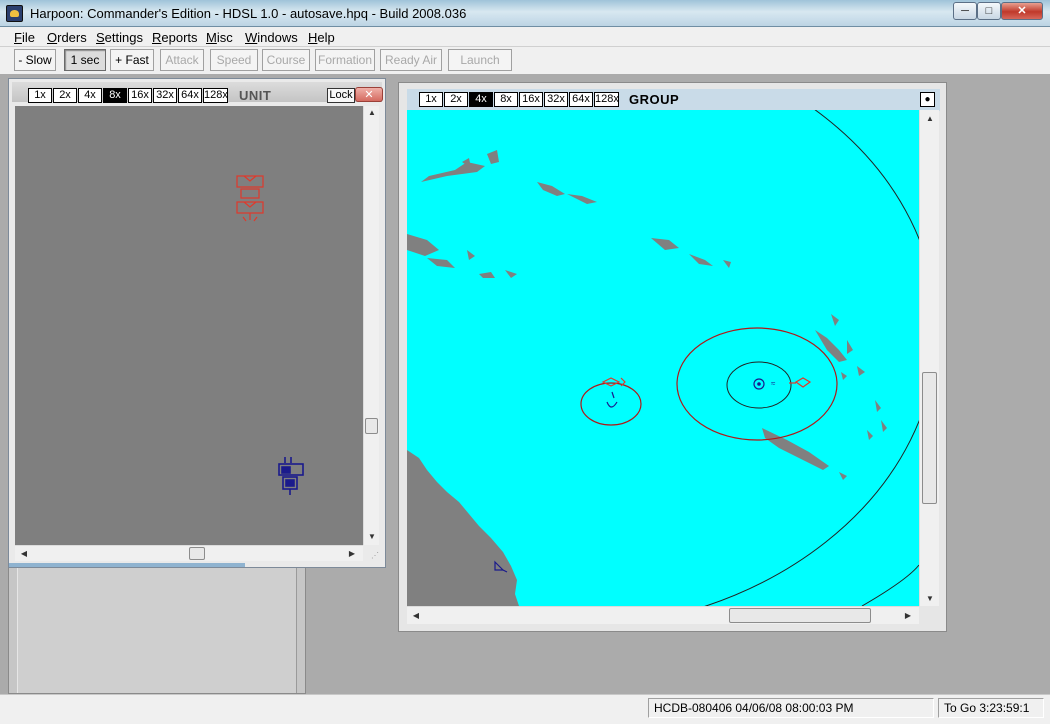  I want to click on unit-vscroll-thumb, so click(371, 426).